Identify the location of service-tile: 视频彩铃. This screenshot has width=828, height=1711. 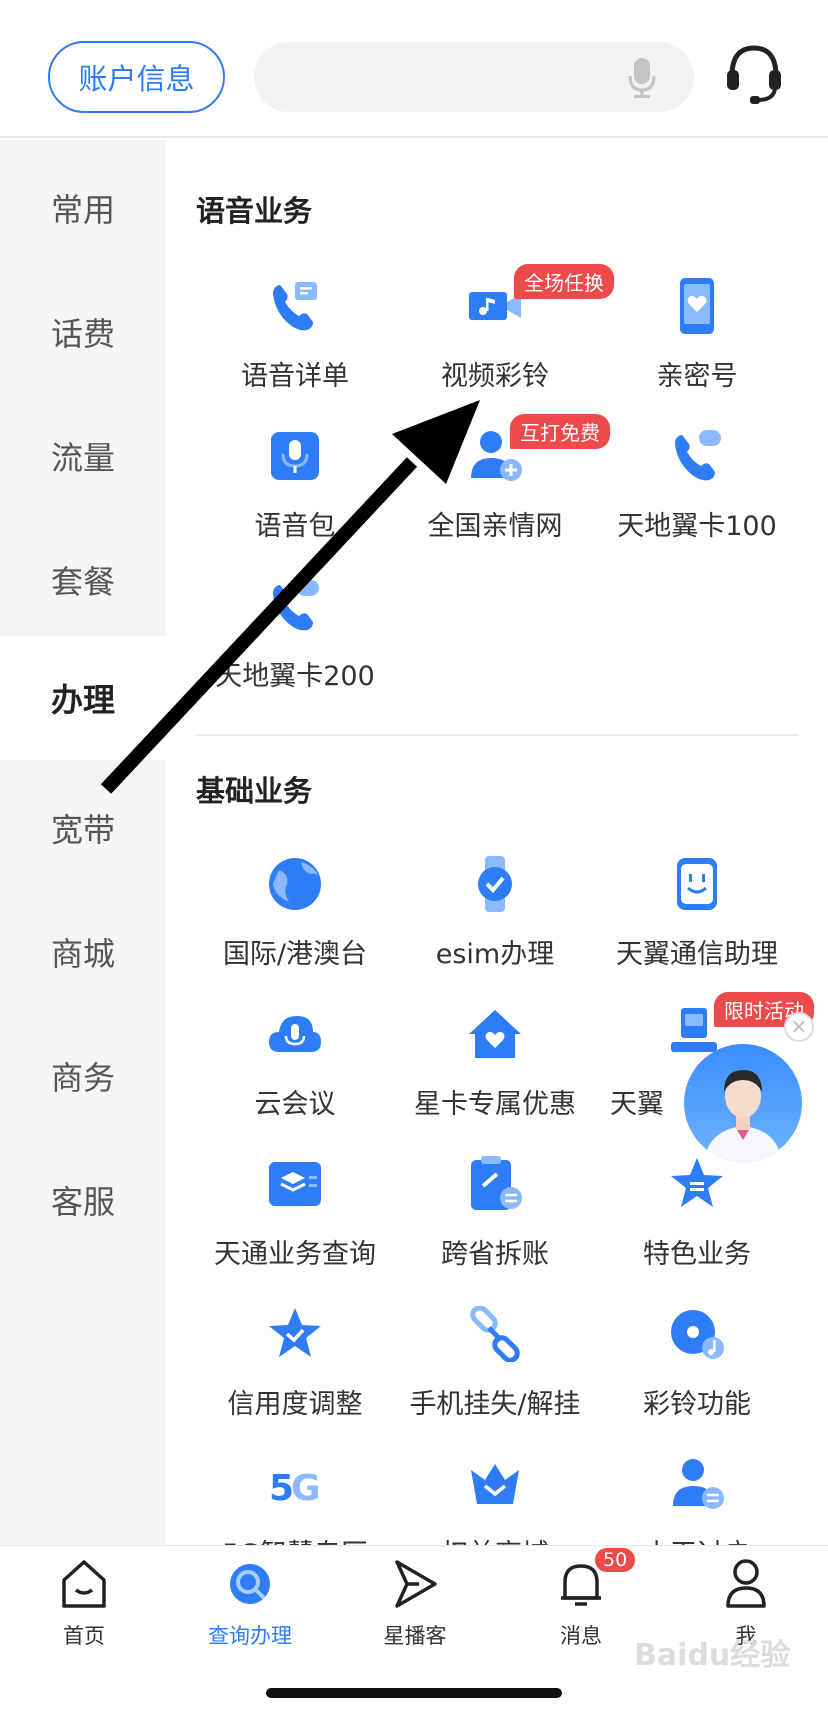
(495, 348).